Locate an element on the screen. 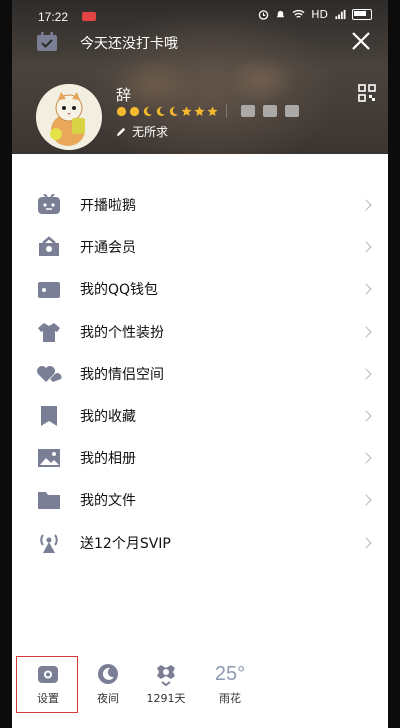  battery-icon is located at coordinates (362, 14).